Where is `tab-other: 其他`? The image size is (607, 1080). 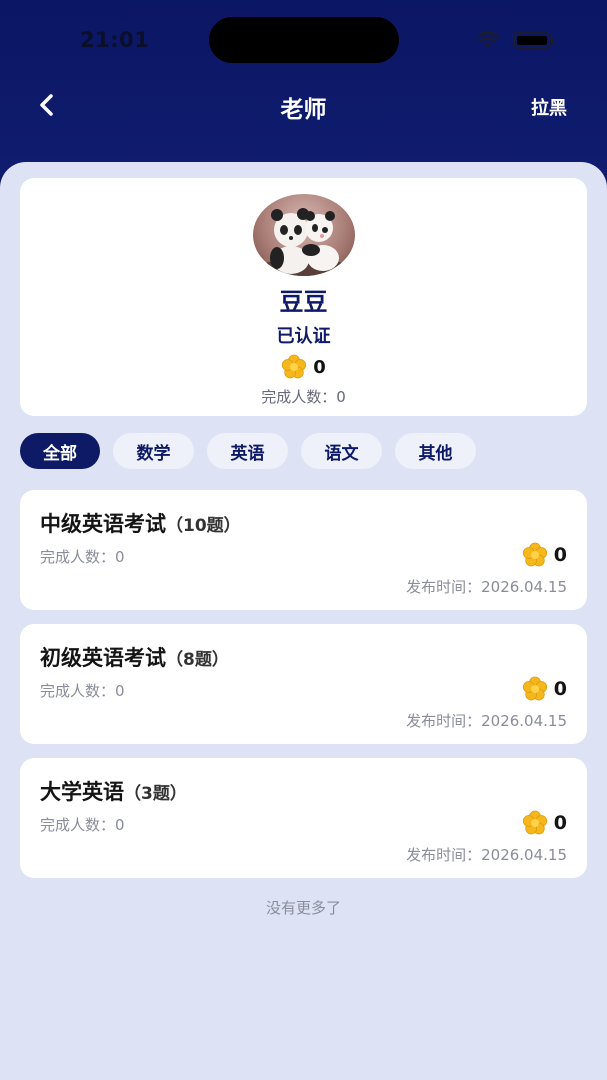 tab-other: 其他 is located at coordinates (435, 451).